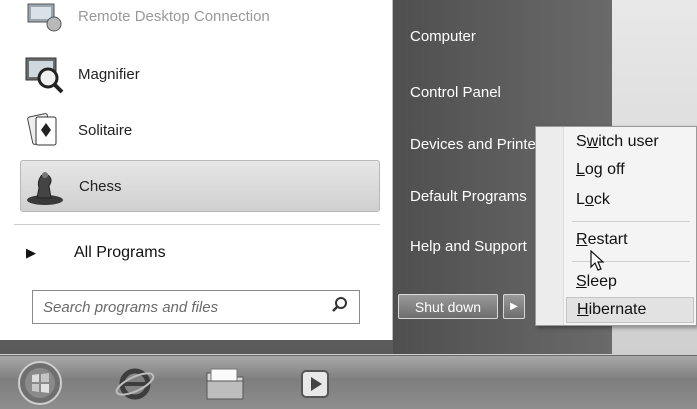 This screenshot has width=697, height=409. Describe the element at coordinates (583, 309) in the screenshot. I see `access-key: H` at that location.